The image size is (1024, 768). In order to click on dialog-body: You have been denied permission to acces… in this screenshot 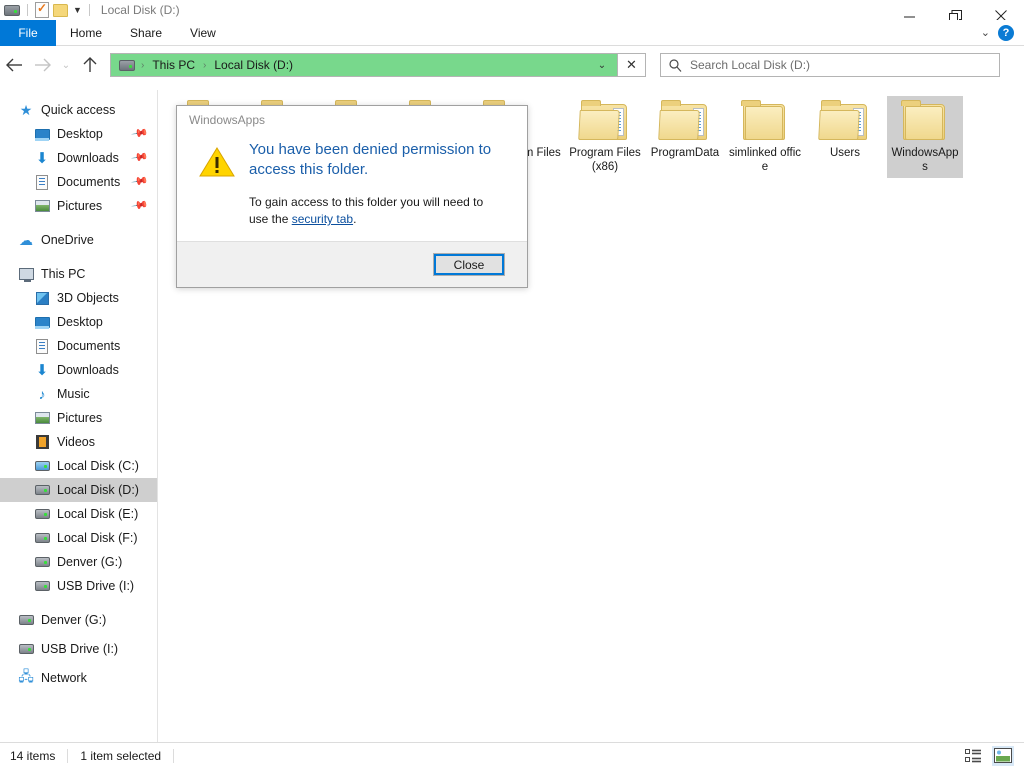, I will do `click(352, 187)`.